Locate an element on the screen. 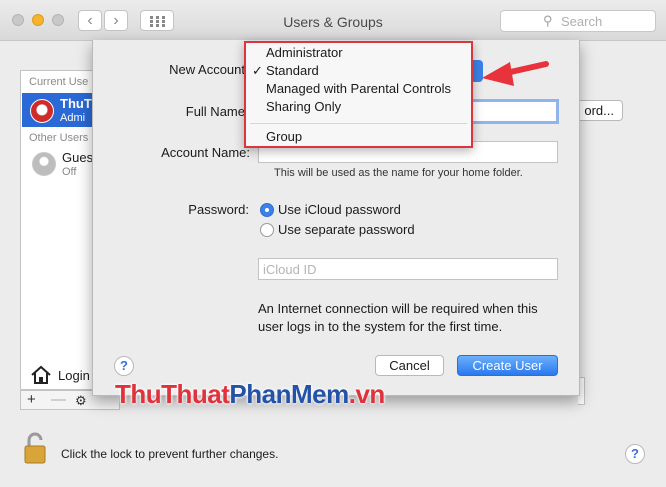 The width and height of the screenshot is (666, 487). add-user-button: + is located at coordinates (31, 399).